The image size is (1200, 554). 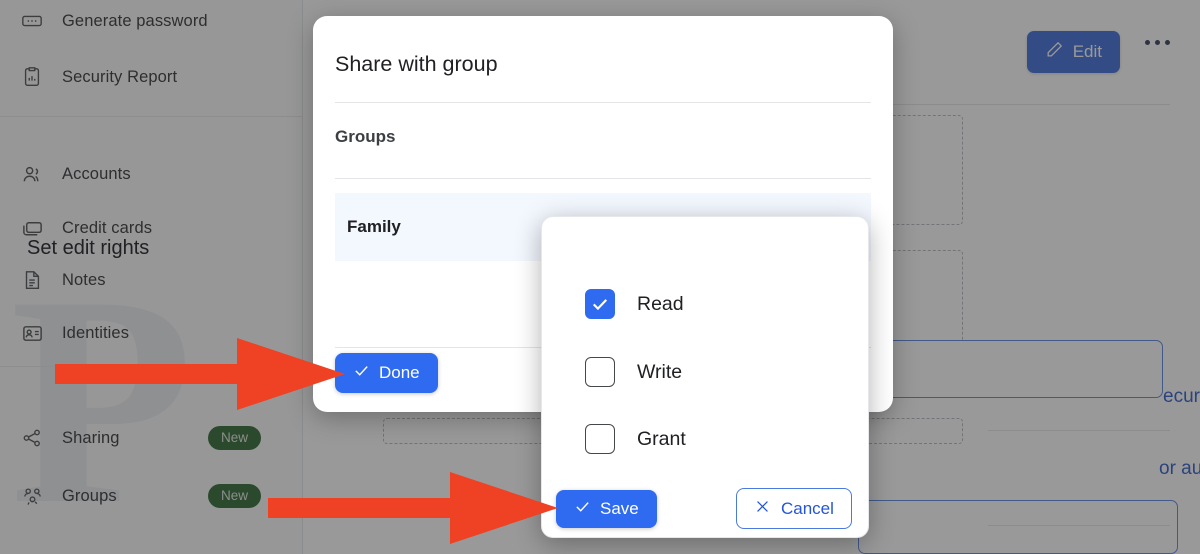 What do you see at coordinates (88, 248) in the screenshot?
I see `popup-title: Set edit rights` at bounding box center [88, 248].